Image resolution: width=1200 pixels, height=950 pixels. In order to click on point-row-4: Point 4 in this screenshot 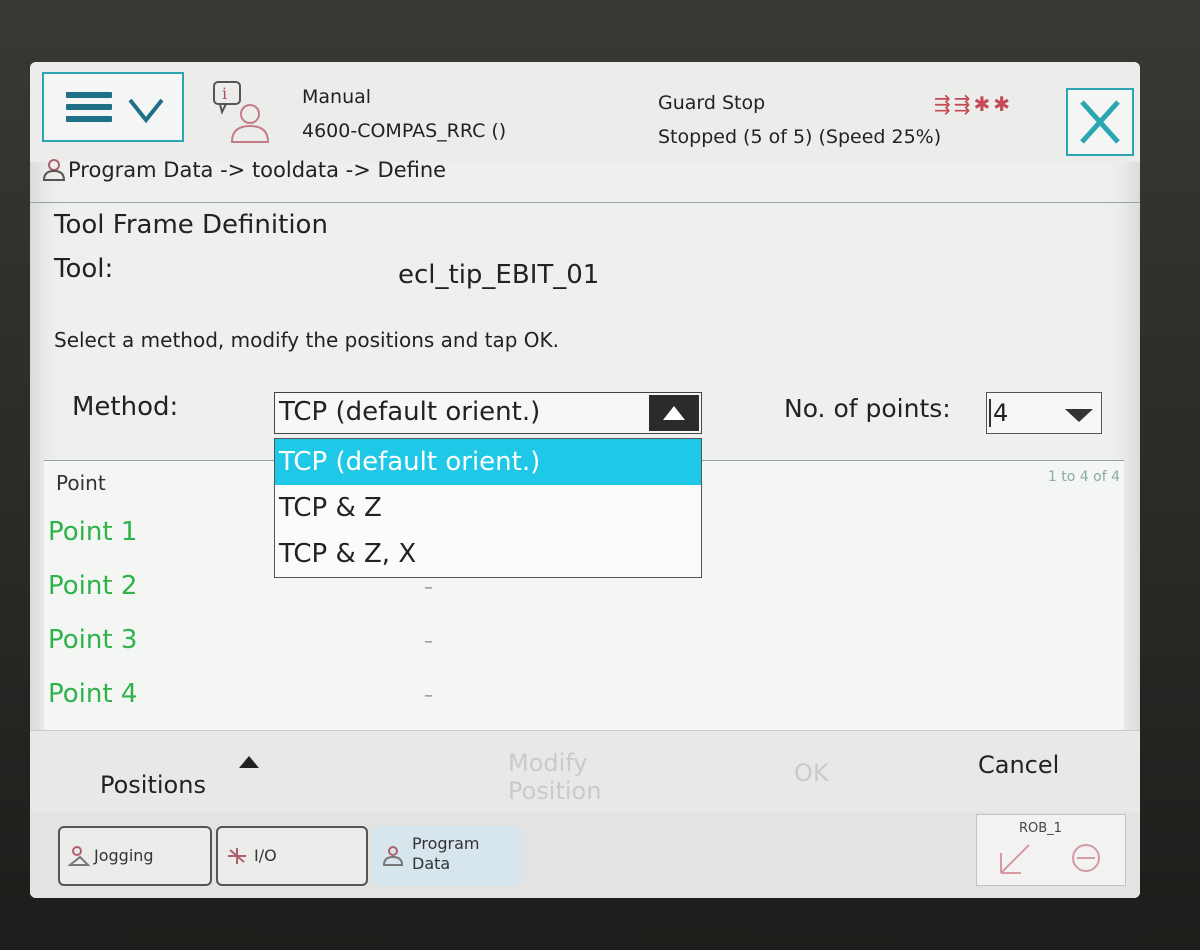, I will do `click(92, 694)`.